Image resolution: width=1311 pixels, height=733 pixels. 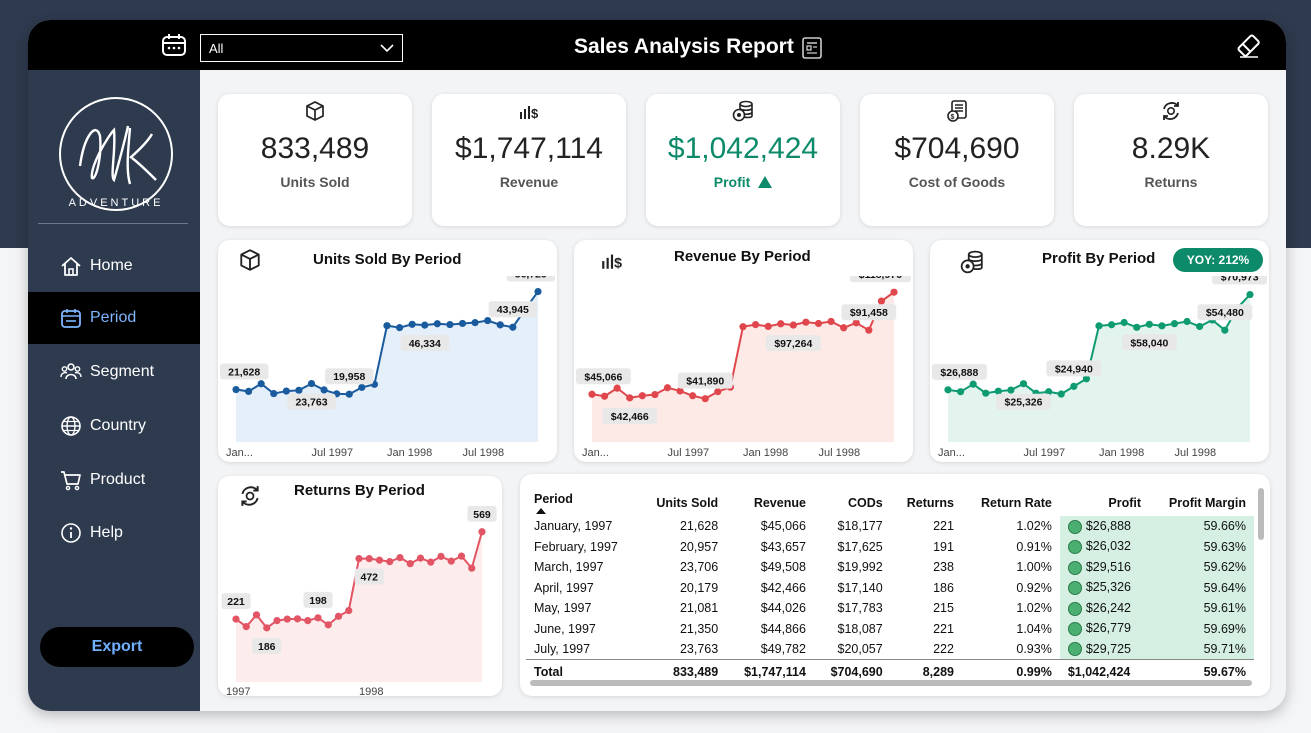 What do you see at coordinates (114, 480) in the screenshot?
I see `nav-item-product: Product` at bounding box center [114, 480].